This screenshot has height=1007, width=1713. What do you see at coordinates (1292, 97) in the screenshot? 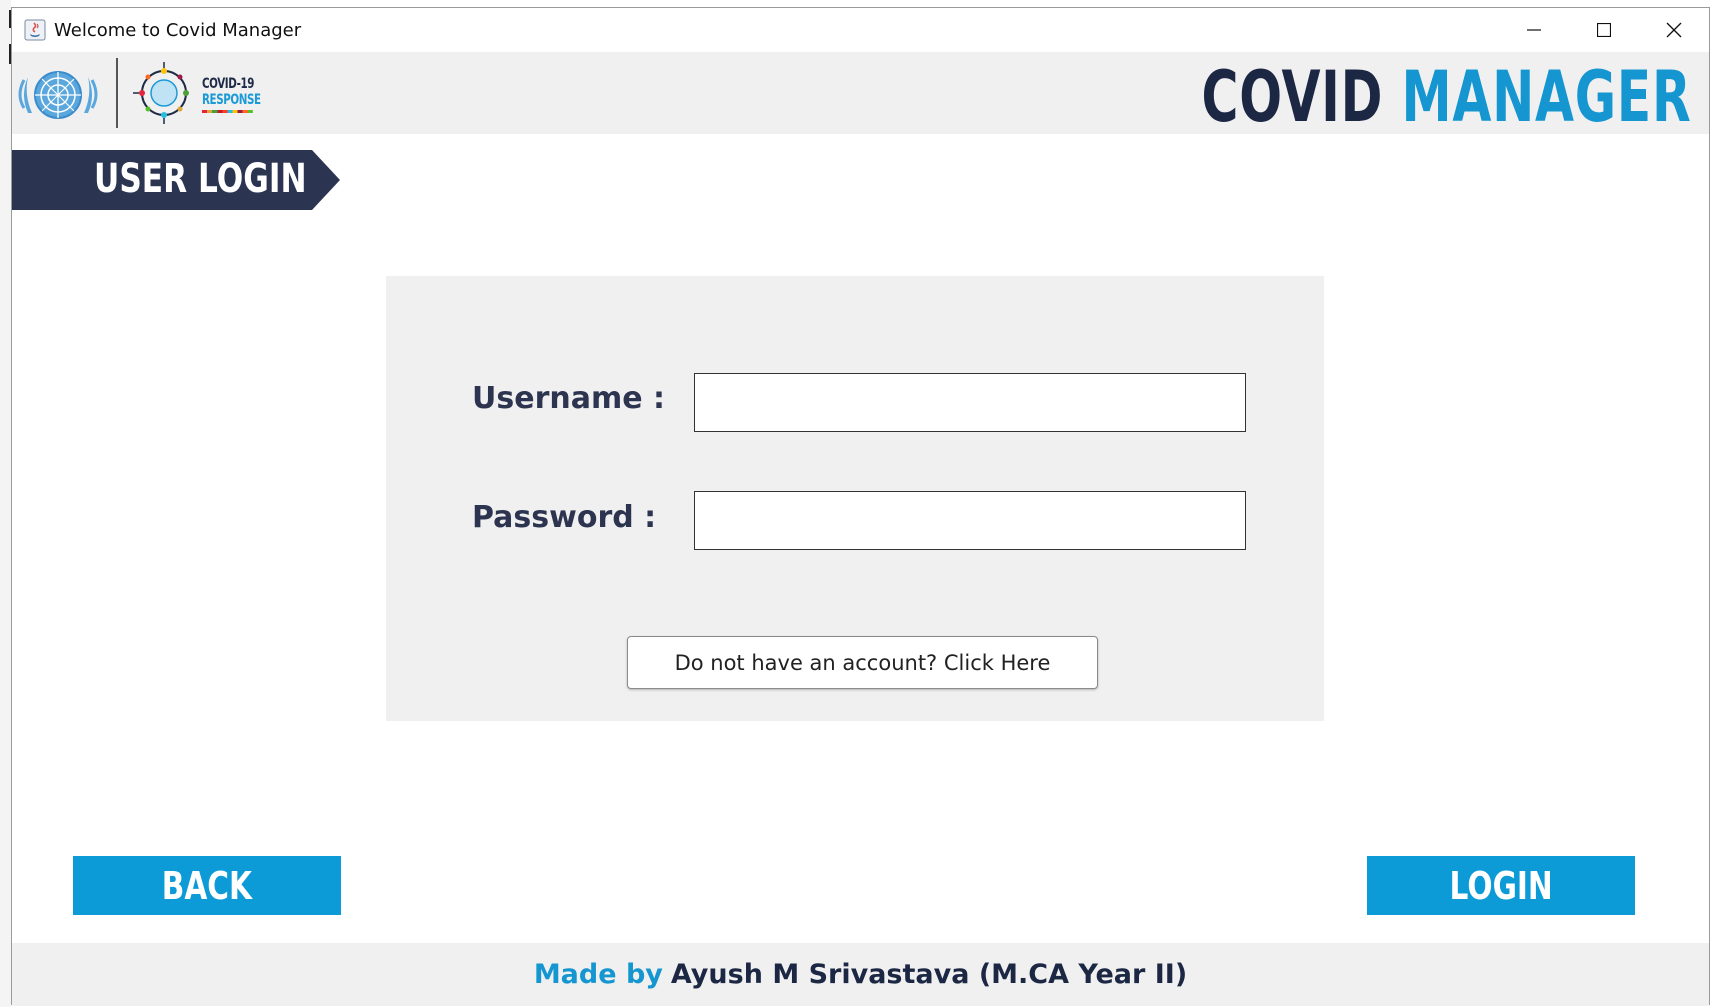
I see `brand-title-part1: COVID` at bounding box center [1292, 97].